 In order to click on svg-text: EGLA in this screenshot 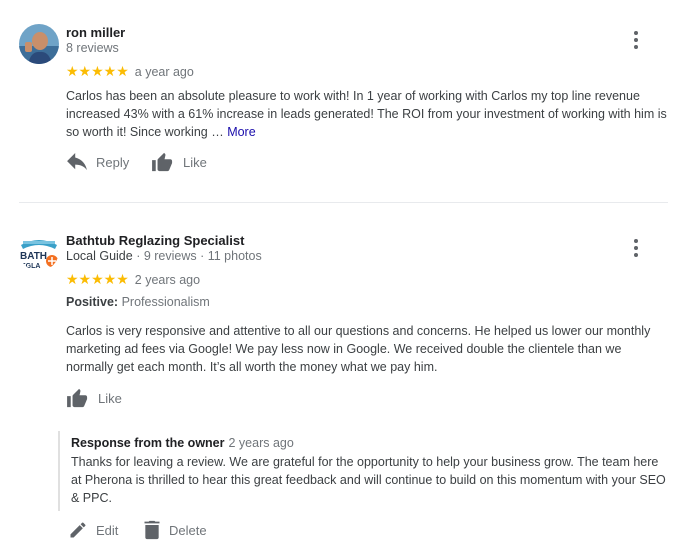, I will do `click(30, 266)`.